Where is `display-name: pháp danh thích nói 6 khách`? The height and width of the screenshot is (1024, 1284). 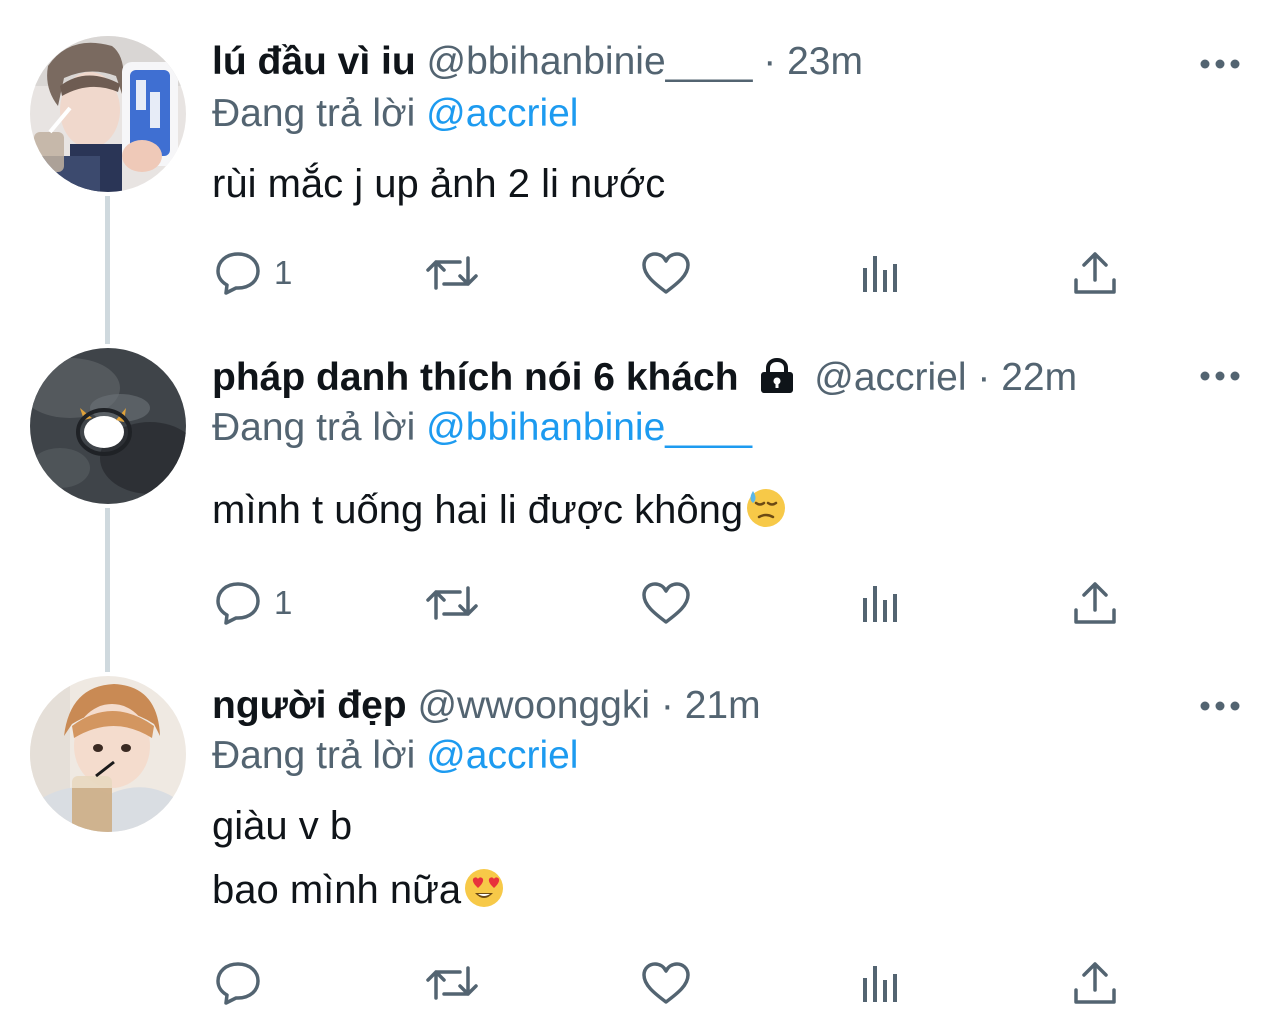 display-name: pháp danh thích nói 6 khách is located at coordinates (475, 377).